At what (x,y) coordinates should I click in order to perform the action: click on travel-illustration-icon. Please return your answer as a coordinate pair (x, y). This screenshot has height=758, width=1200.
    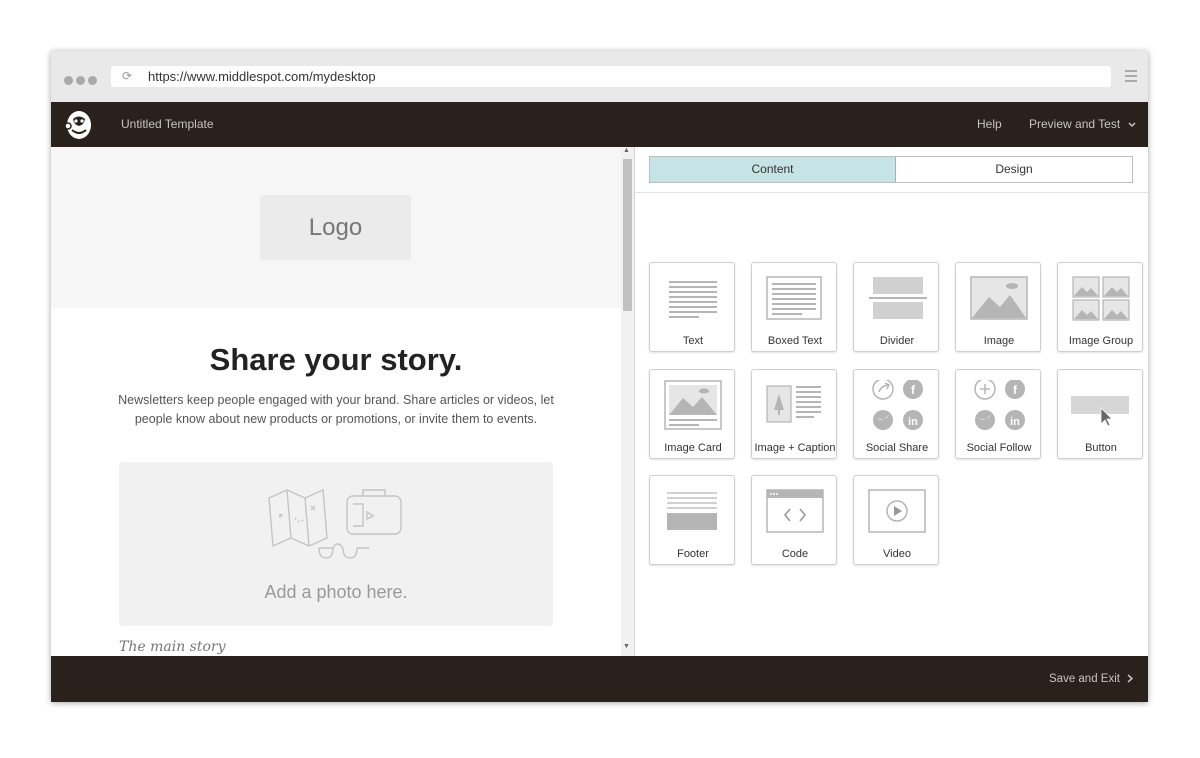
    Looking at the image, I should click on (335, 523).